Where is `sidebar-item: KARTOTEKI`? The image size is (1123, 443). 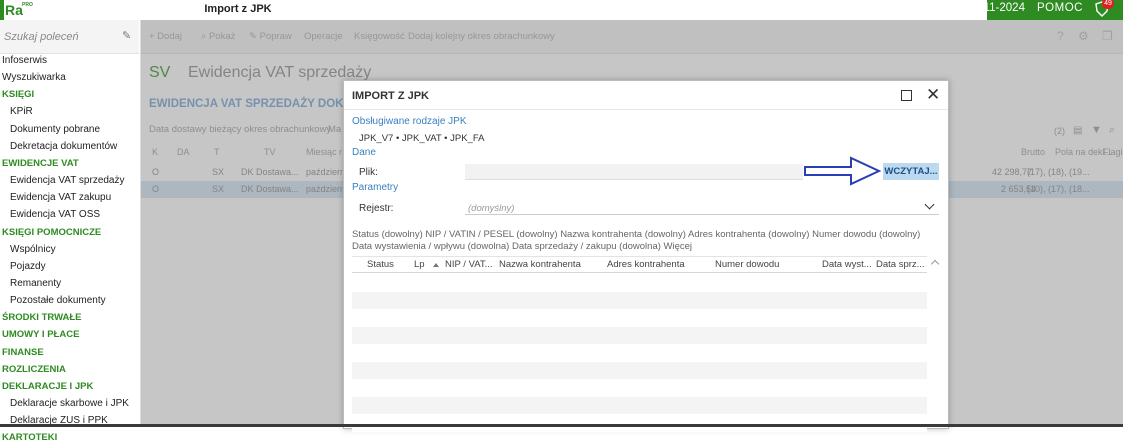 sidebar-item: KARTOTEKI is located at coordinates (29, 437).